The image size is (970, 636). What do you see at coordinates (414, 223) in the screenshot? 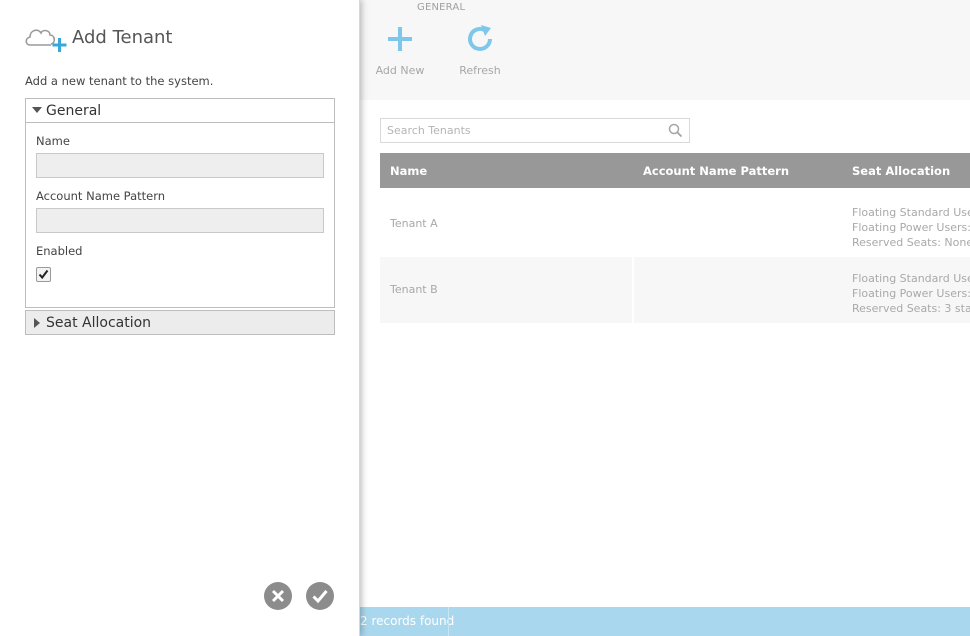
I see `tenant-name-cell: Tenant A` at bounding box center [414, 223].